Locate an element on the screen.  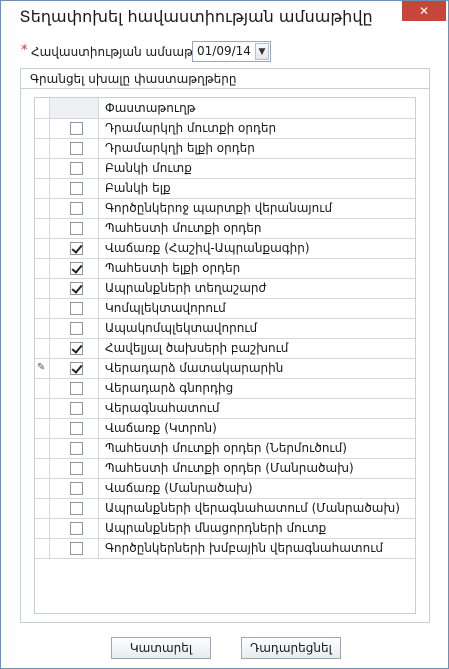
date-value: 01/09/14 is located at coordinates (224, 51).